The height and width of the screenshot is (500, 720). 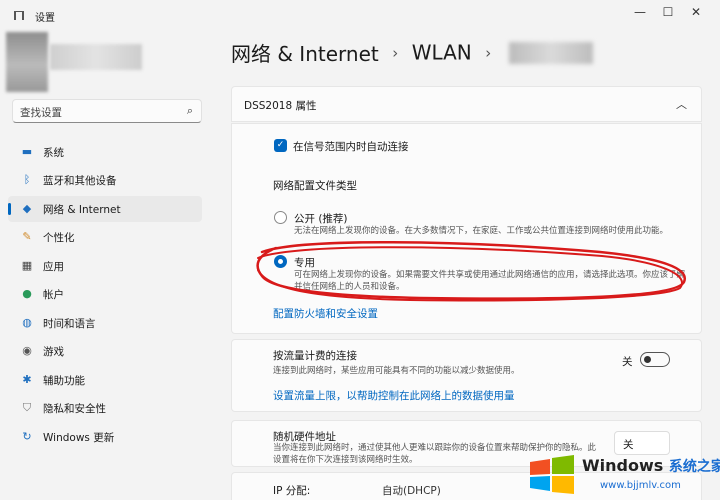 What do you see at coordinates (27, 151) in the screenshot?
I see `system-icon: ▬` at bounding box center [27, 151].